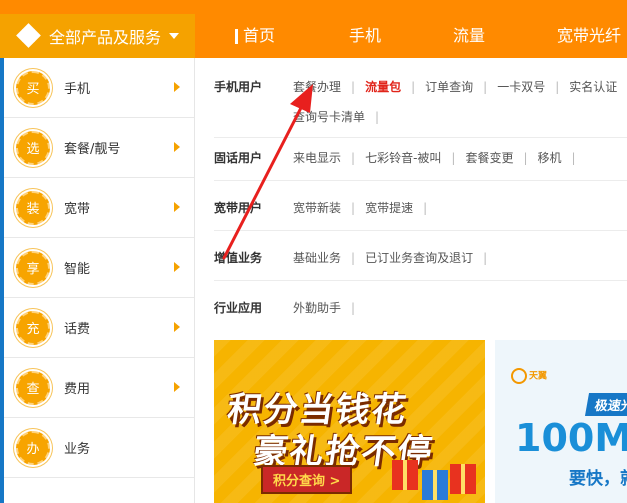 The width and height of the screenshot is (627, 503). I want to click on badge-icon: 买, so click(33, 87).